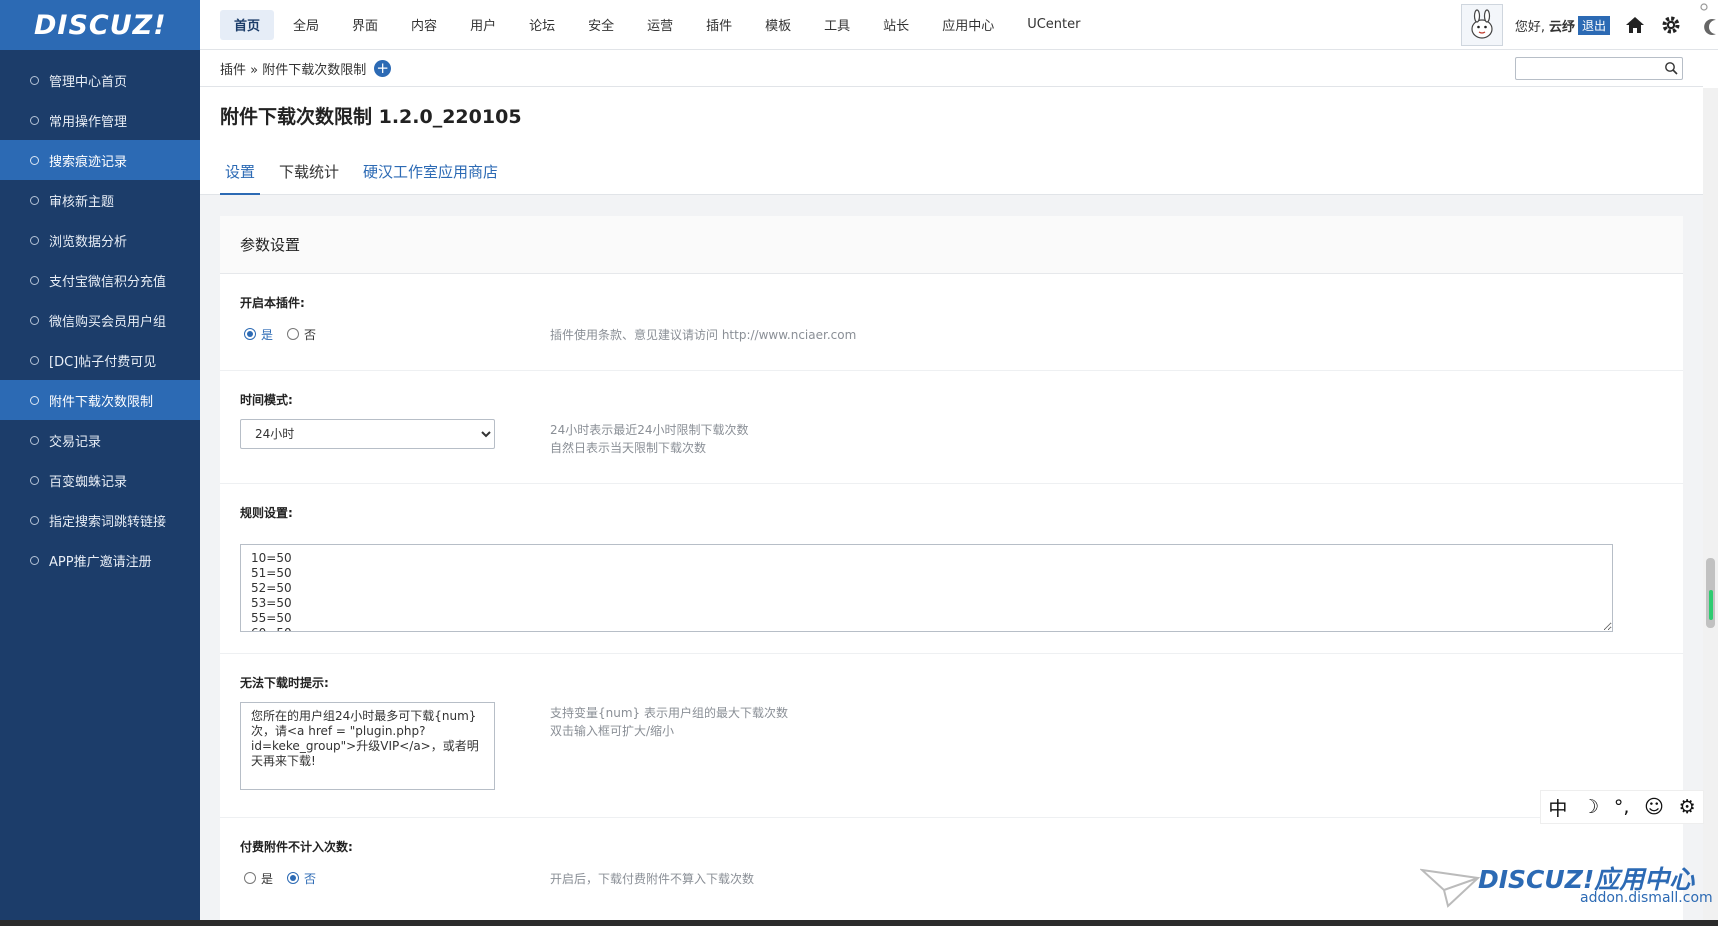 This screenshot has width=1718, height=926. I want to click on tab-download-stats: 下载统计, so click(309, 178).